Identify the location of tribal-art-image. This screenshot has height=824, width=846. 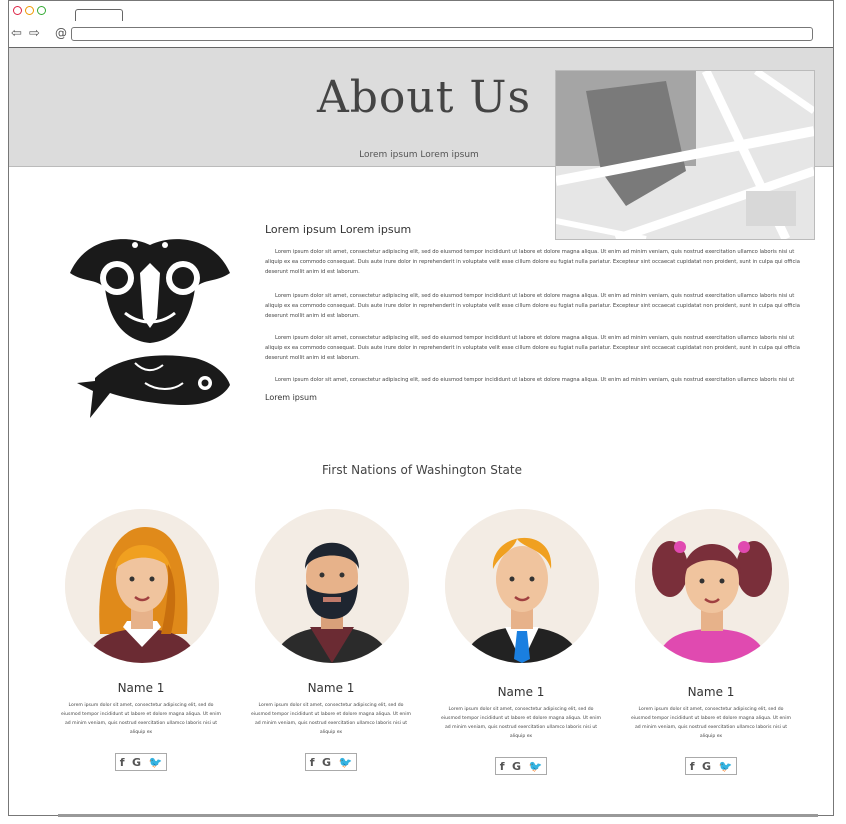
(150, 330).